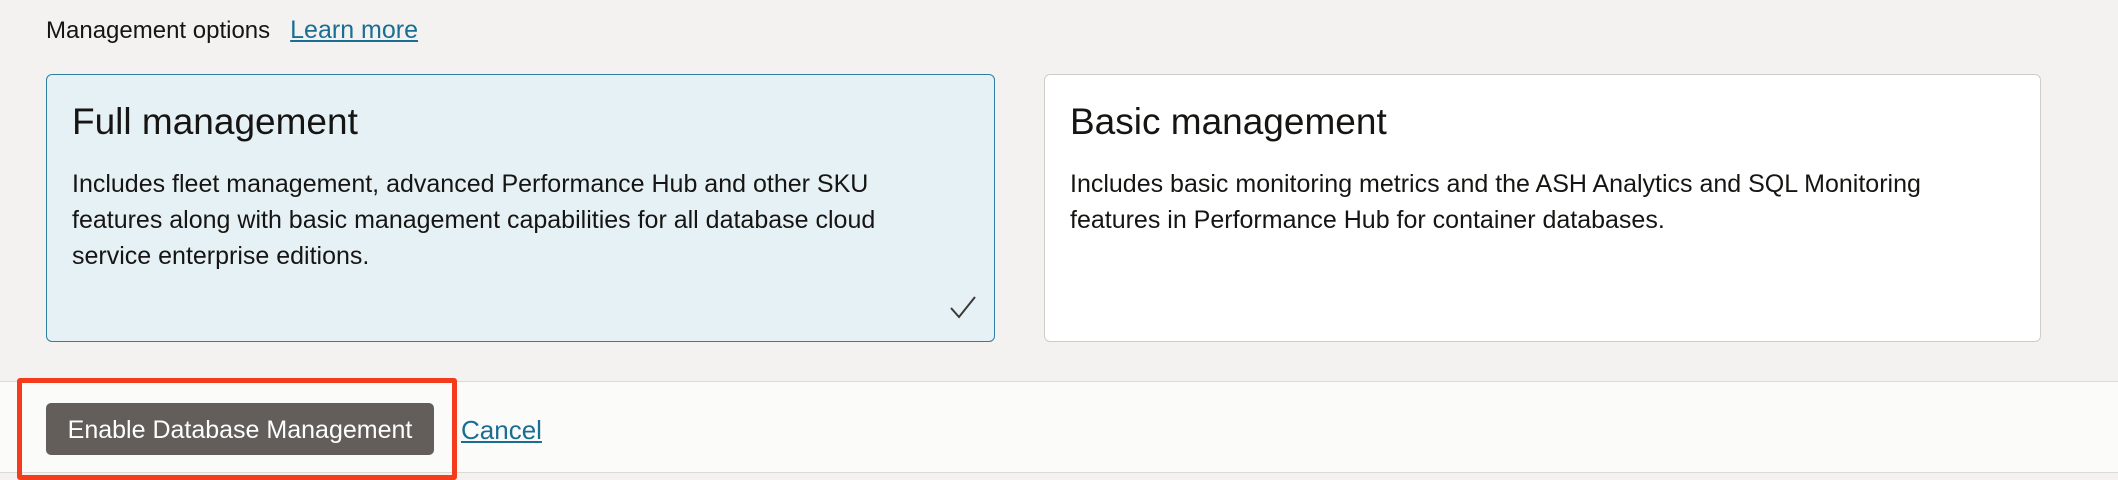 This screenshot has width=2118, height=480. Describe the element at coordinates (963, 307) in the screenshot. I see `checkmark-icon` at that location.